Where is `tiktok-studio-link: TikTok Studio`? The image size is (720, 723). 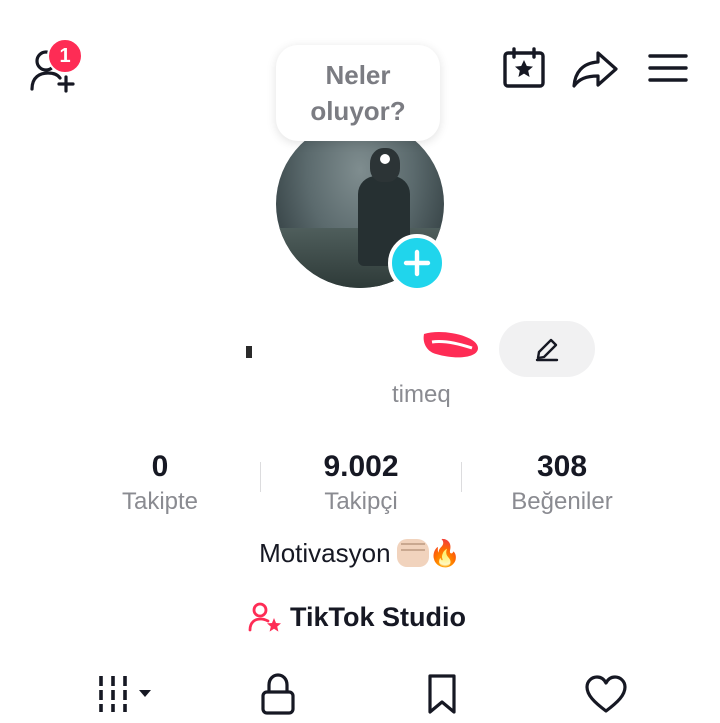
tiktok-studio-link: TikTok Studio is located at coordinates (357, 617).